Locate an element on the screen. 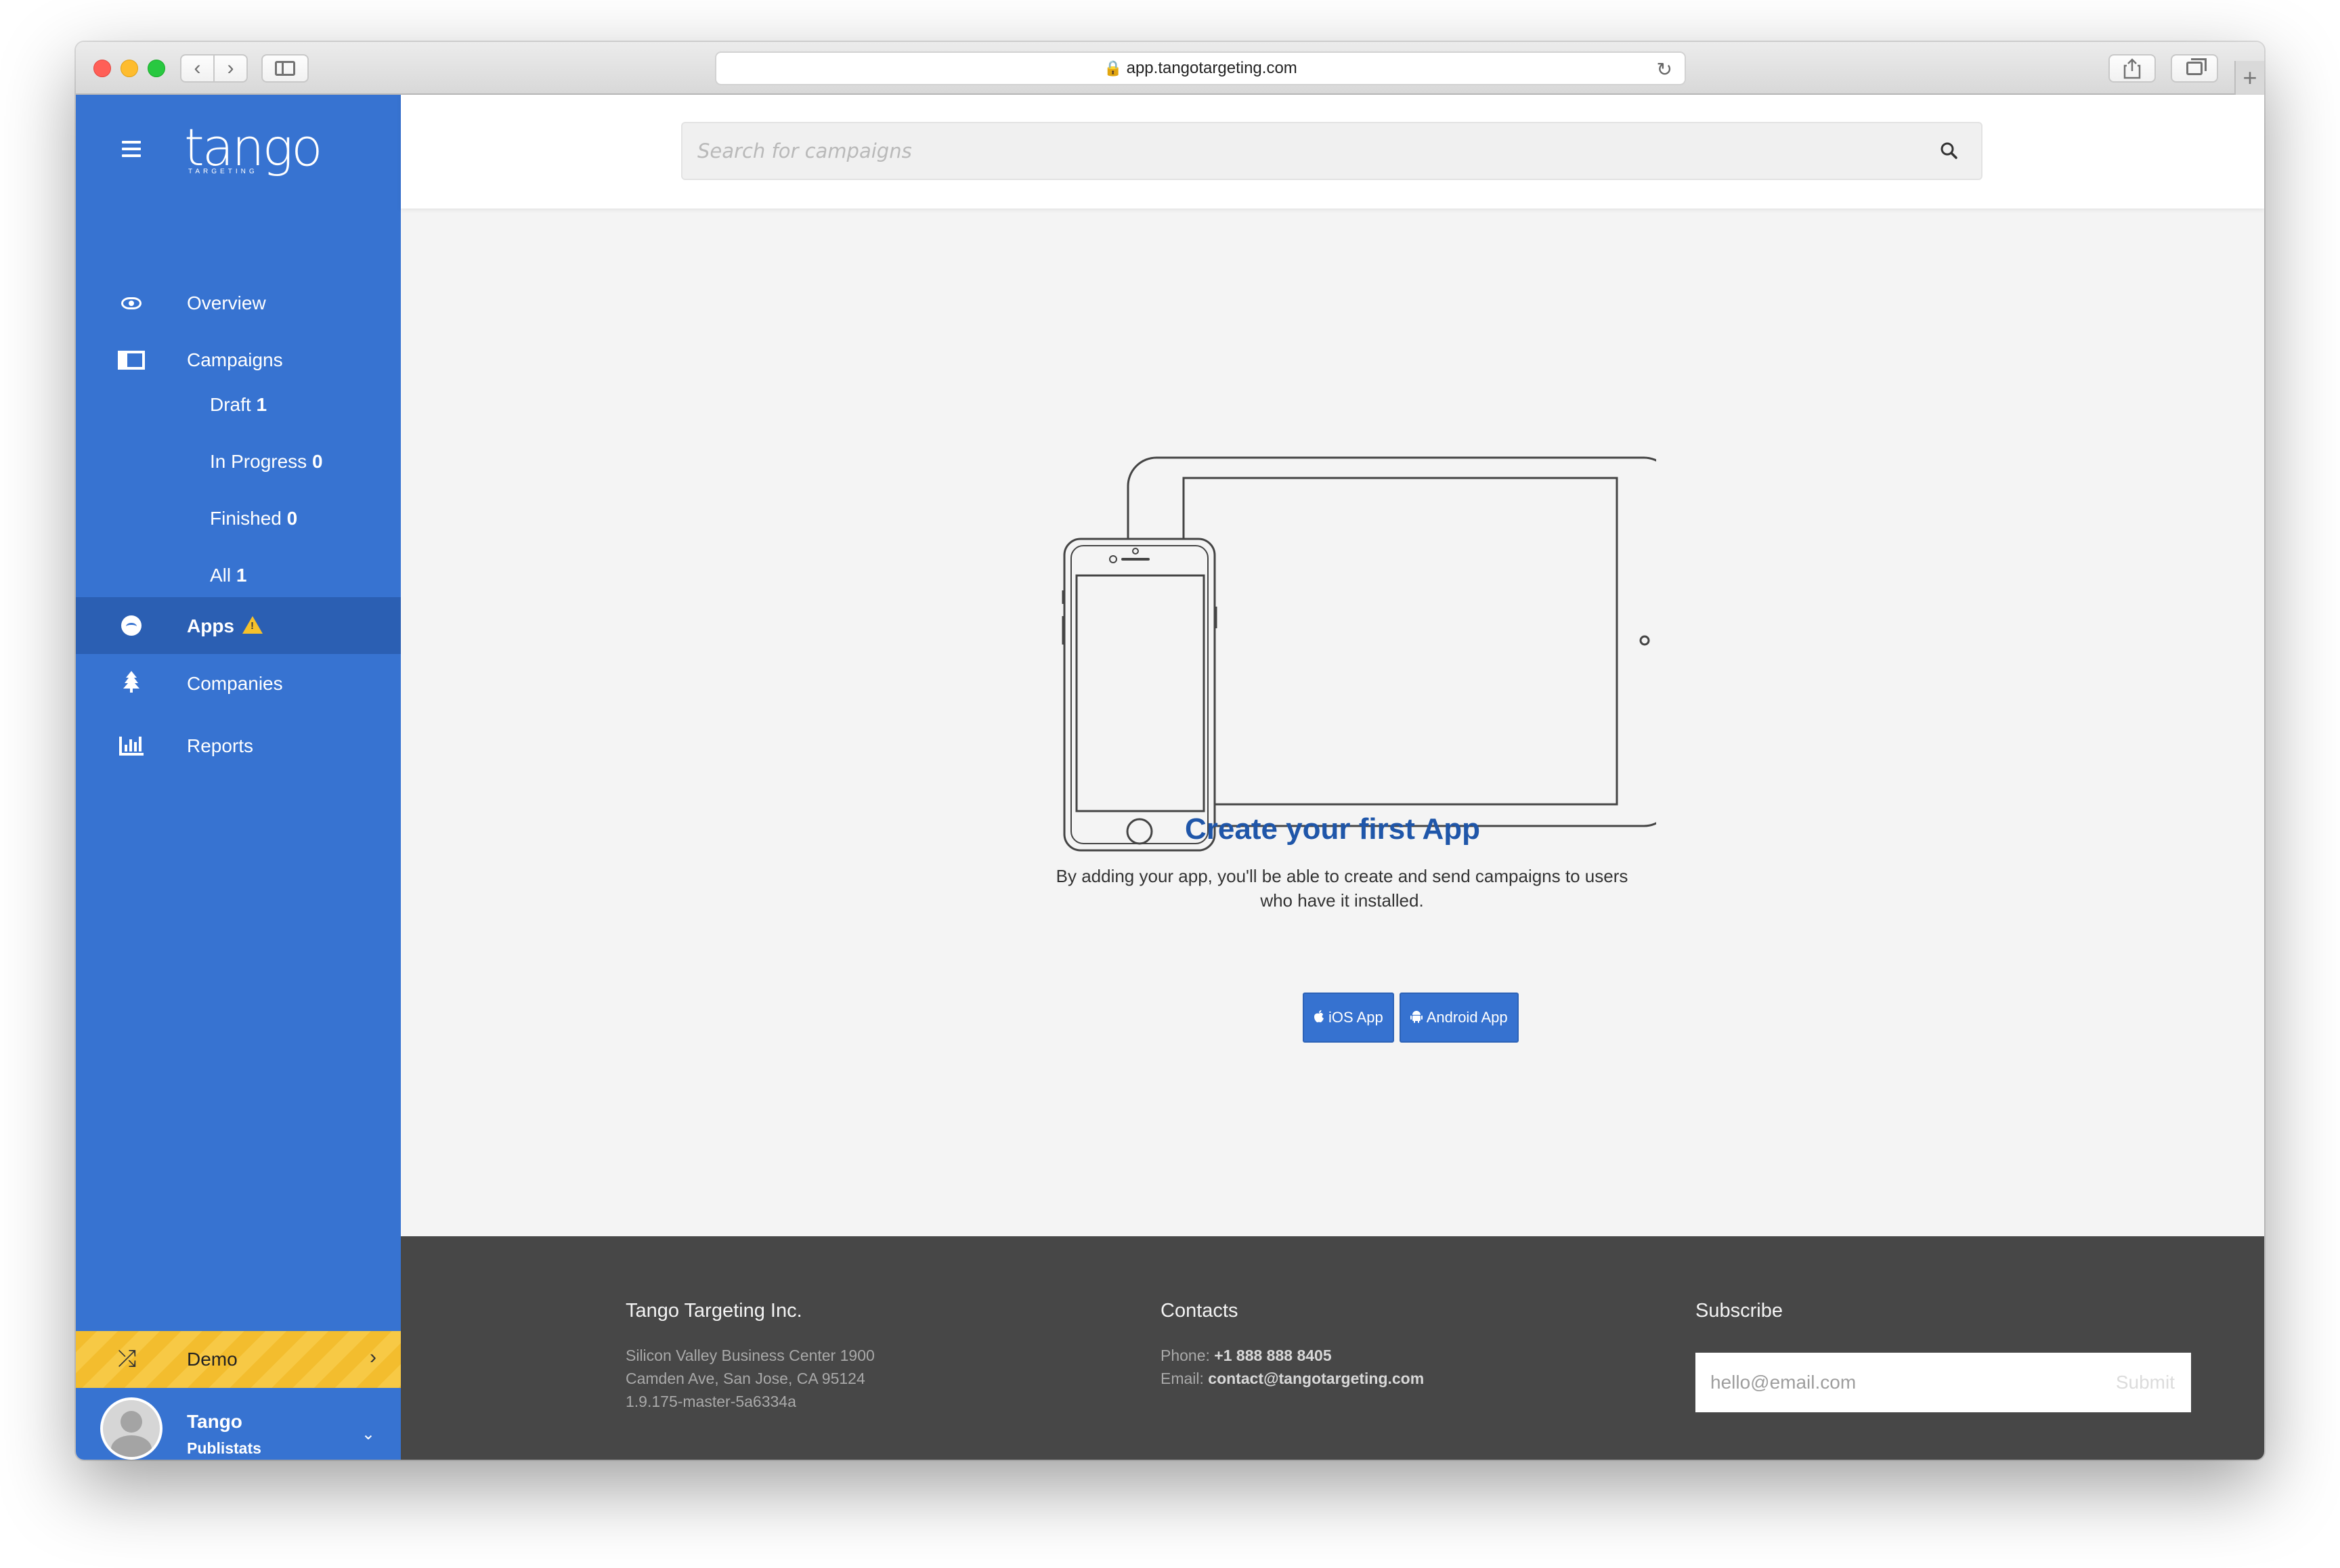 This screenshot has height=1568, width=2340. history-nav: ‹ › is located at coordinates (214, 68).